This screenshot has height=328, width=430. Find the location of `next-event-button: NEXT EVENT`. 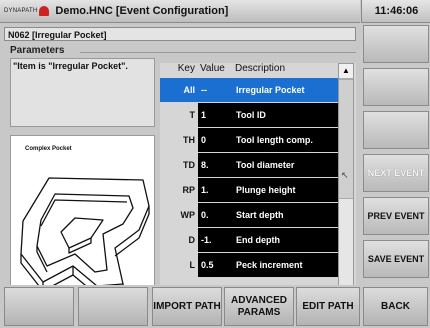

next-event-button: NEXT EVENT is located at coordinates (396, 173).